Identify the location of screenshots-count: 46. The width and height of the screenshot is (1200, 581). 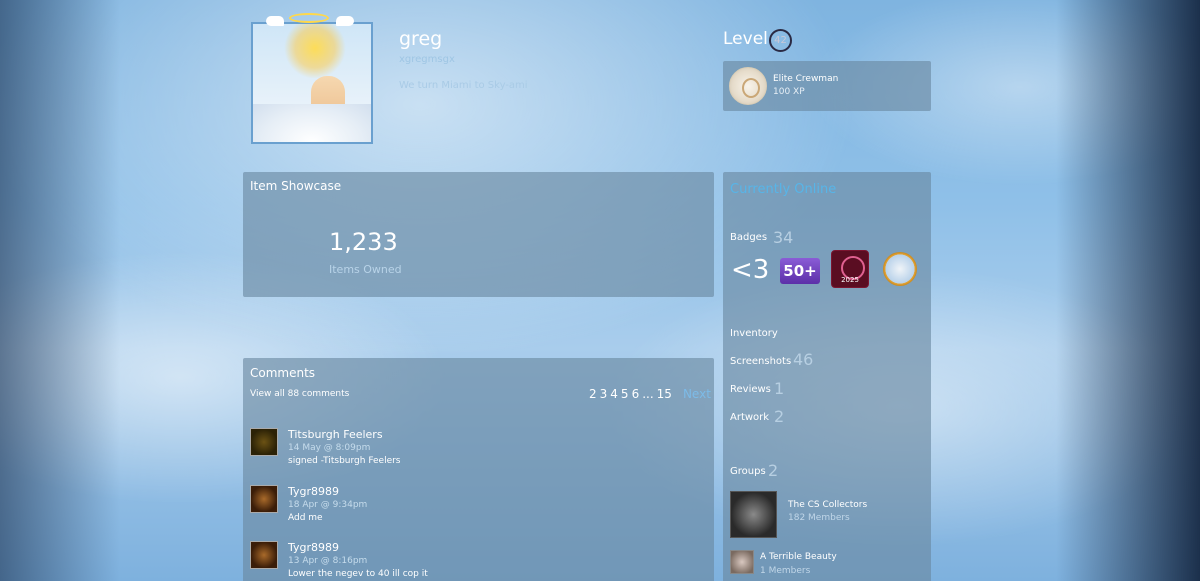
(803, 359).